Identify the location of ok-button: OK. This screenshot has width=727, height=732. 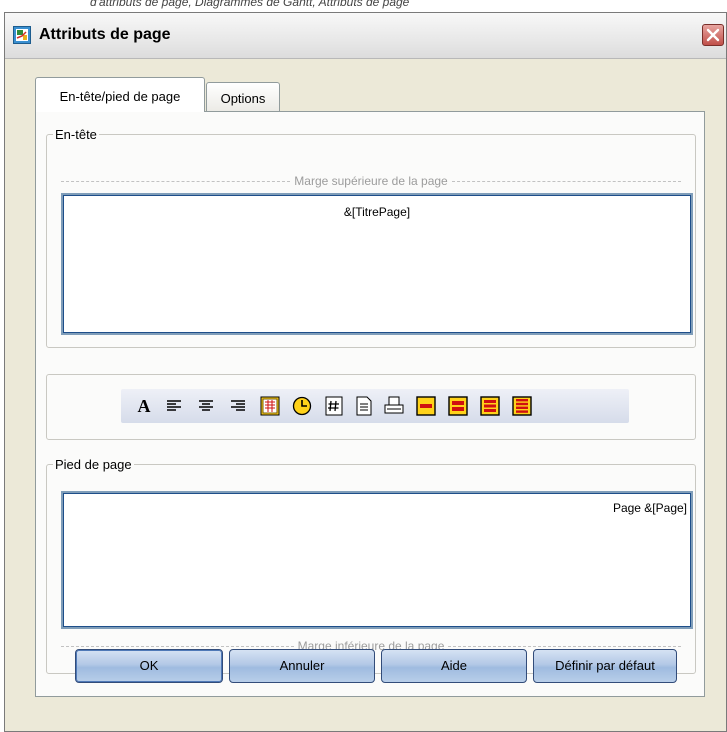
(149, 666).